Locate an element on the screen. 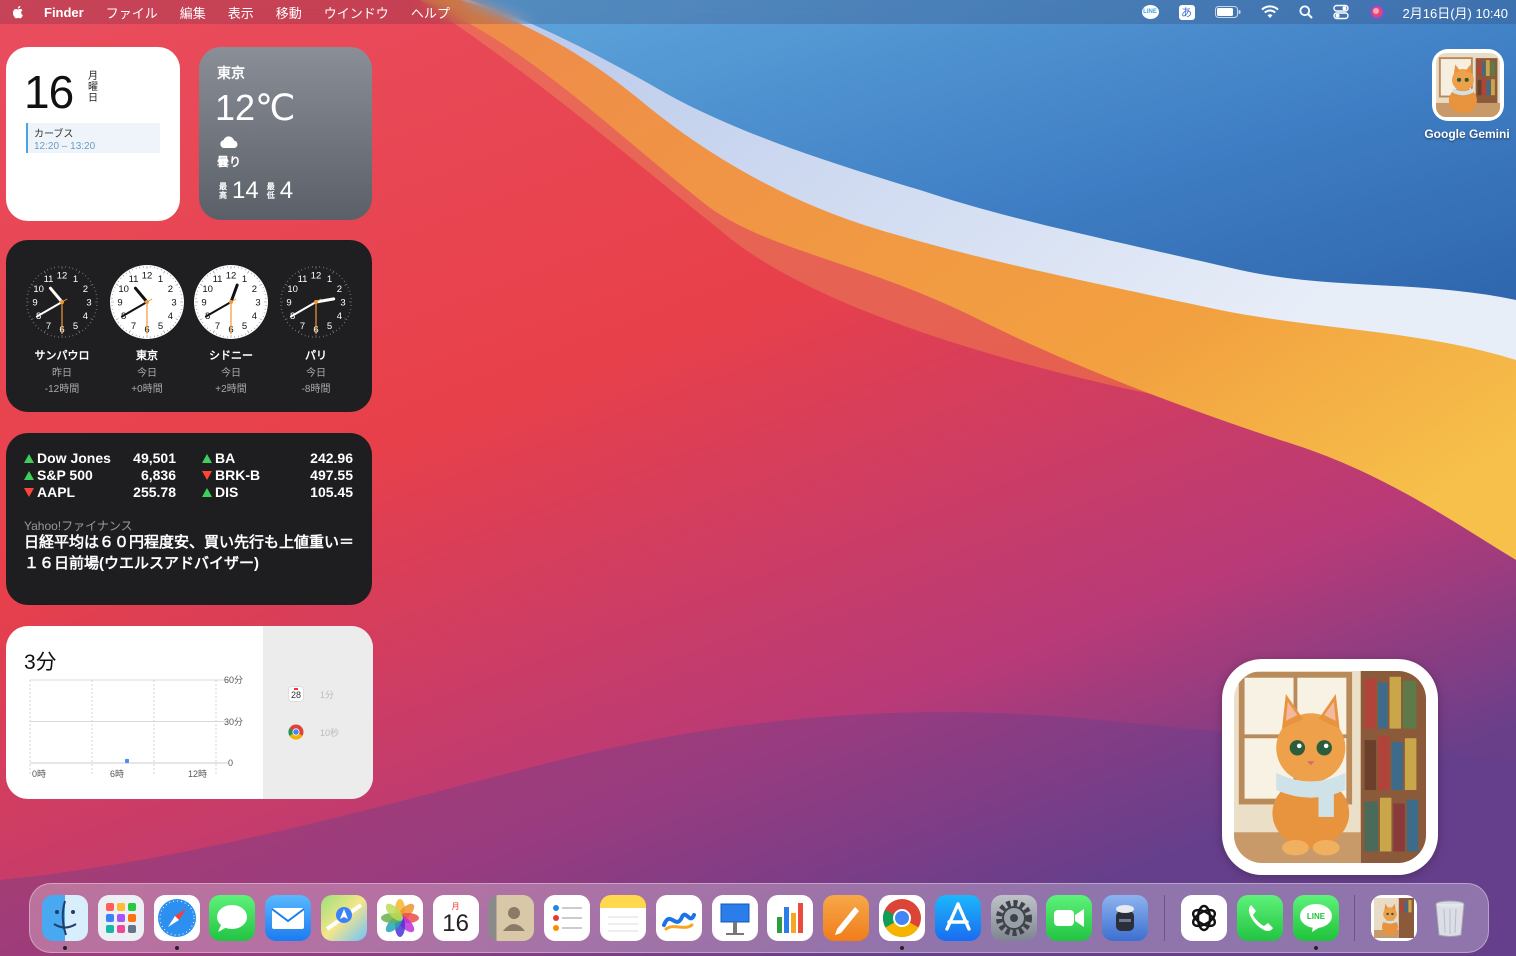 This screenshot has width=1516, height=956. menu-app-finder: Finder is located at coordinates (64, 12).